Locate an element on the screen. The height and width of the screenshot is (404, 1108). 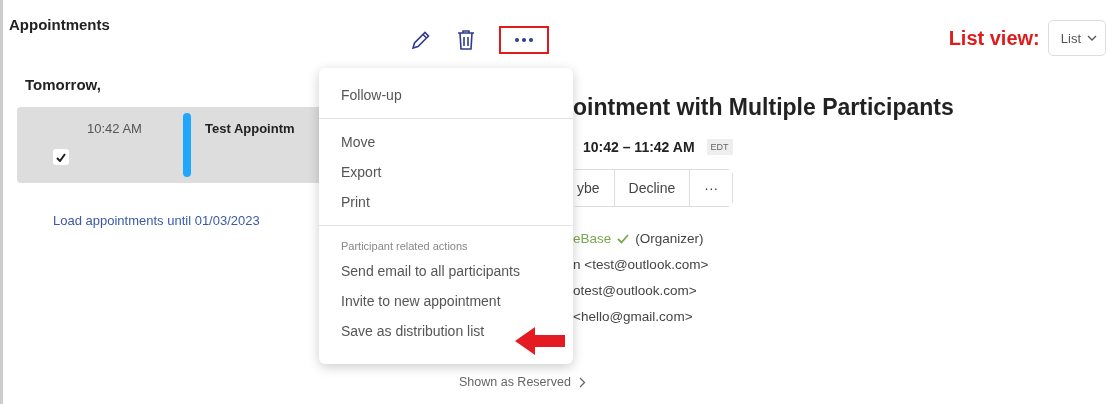
day-heading: Tomorrow, is located at coordinates (63, 84).